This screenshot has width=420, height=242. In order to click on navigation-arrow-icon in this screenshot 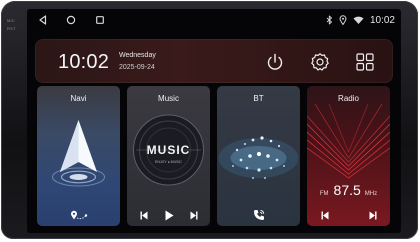, I will do `click(78, 153)`.